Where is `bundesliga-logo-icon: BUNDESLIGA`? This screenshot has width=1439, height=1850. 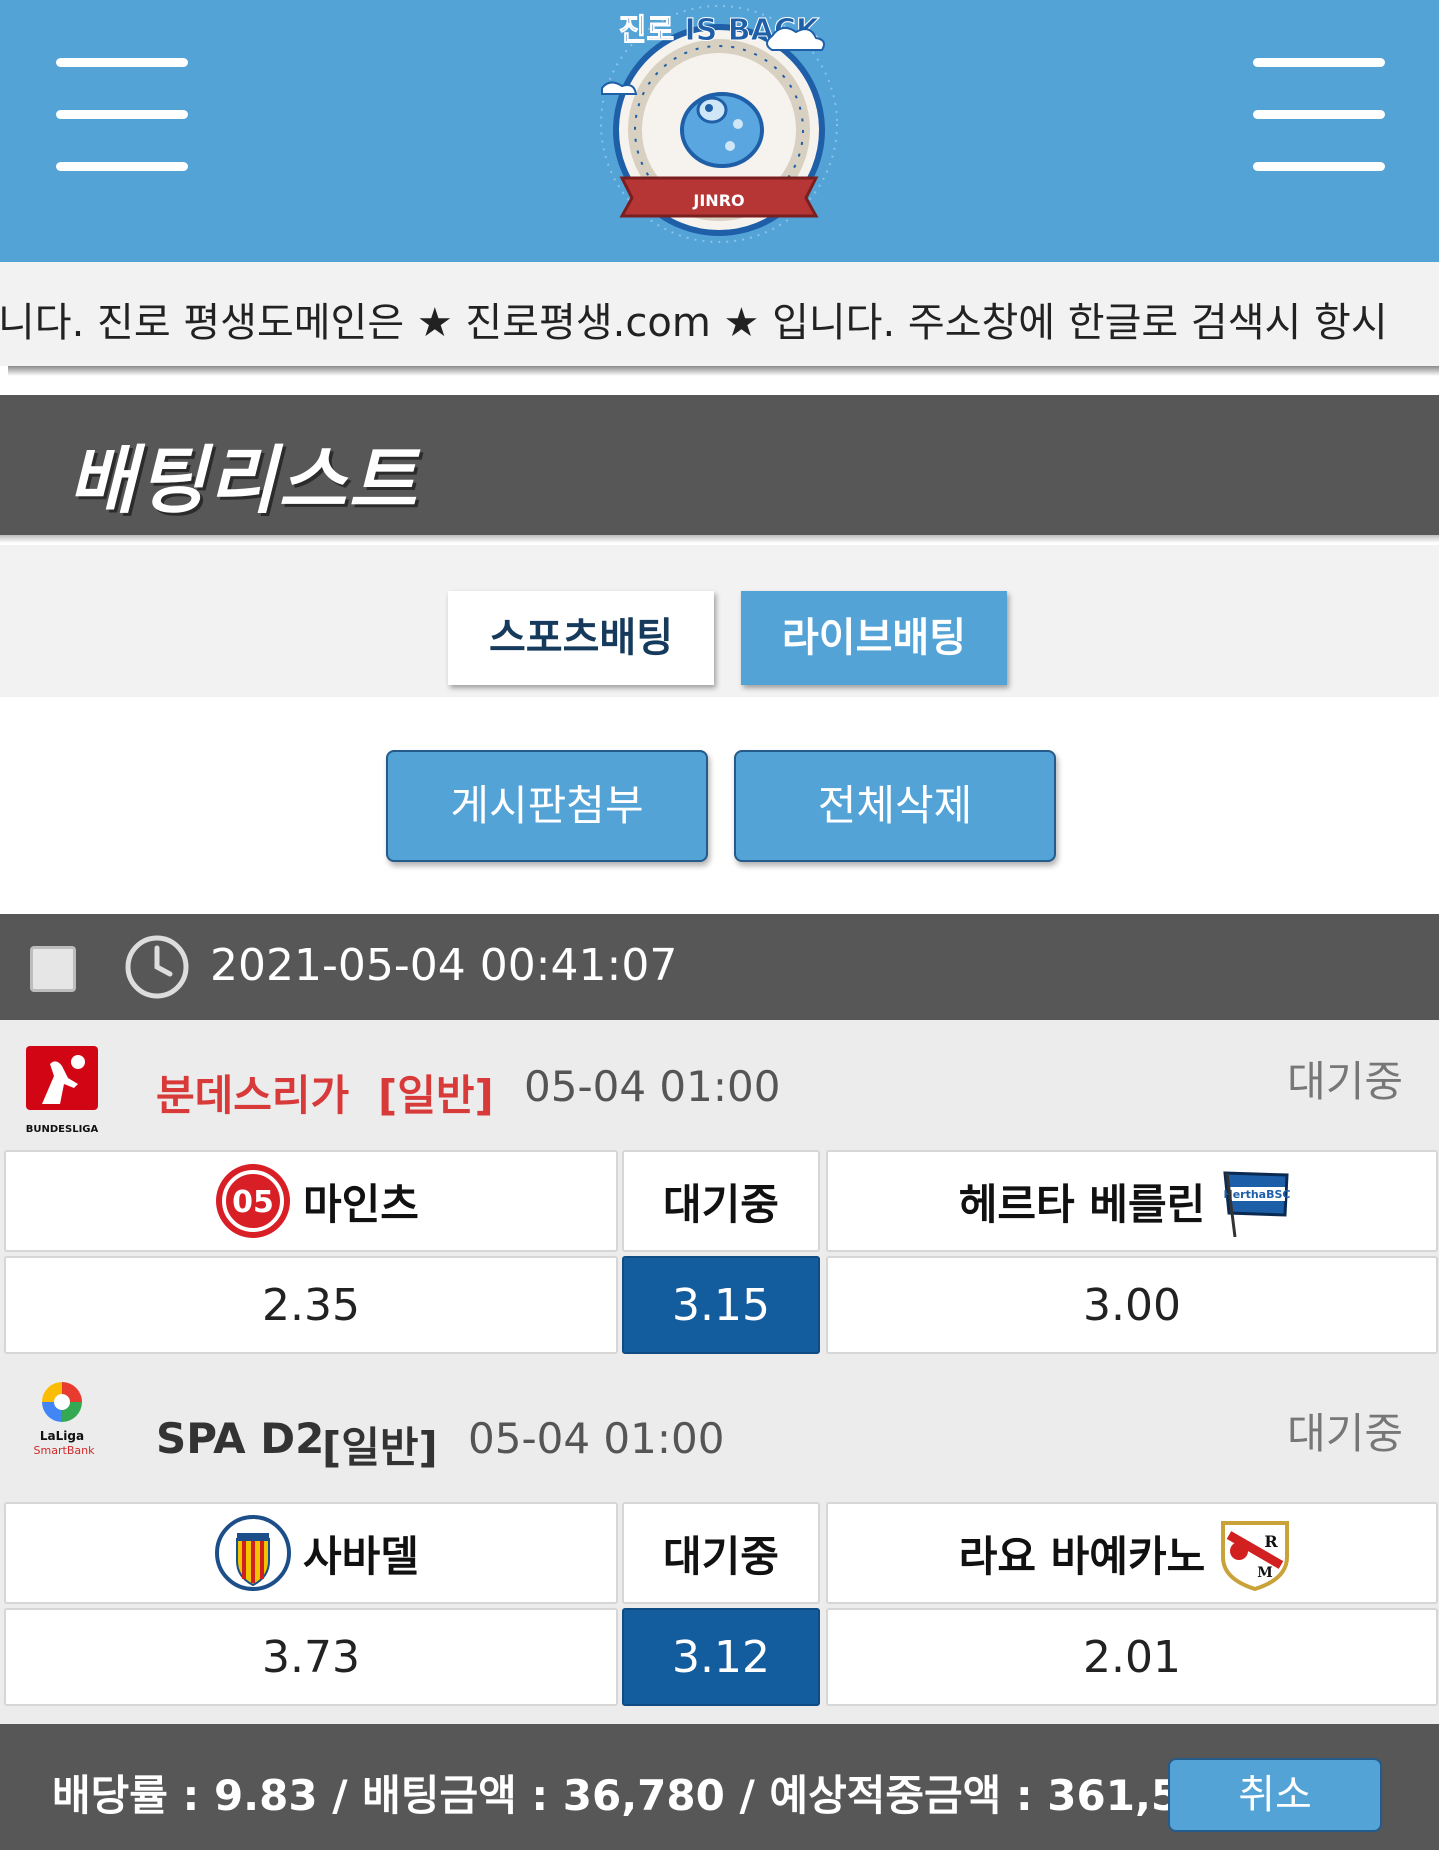 bundesliga-logo-icon: BUNDESLIGA is located at coordinates (62, 1090).